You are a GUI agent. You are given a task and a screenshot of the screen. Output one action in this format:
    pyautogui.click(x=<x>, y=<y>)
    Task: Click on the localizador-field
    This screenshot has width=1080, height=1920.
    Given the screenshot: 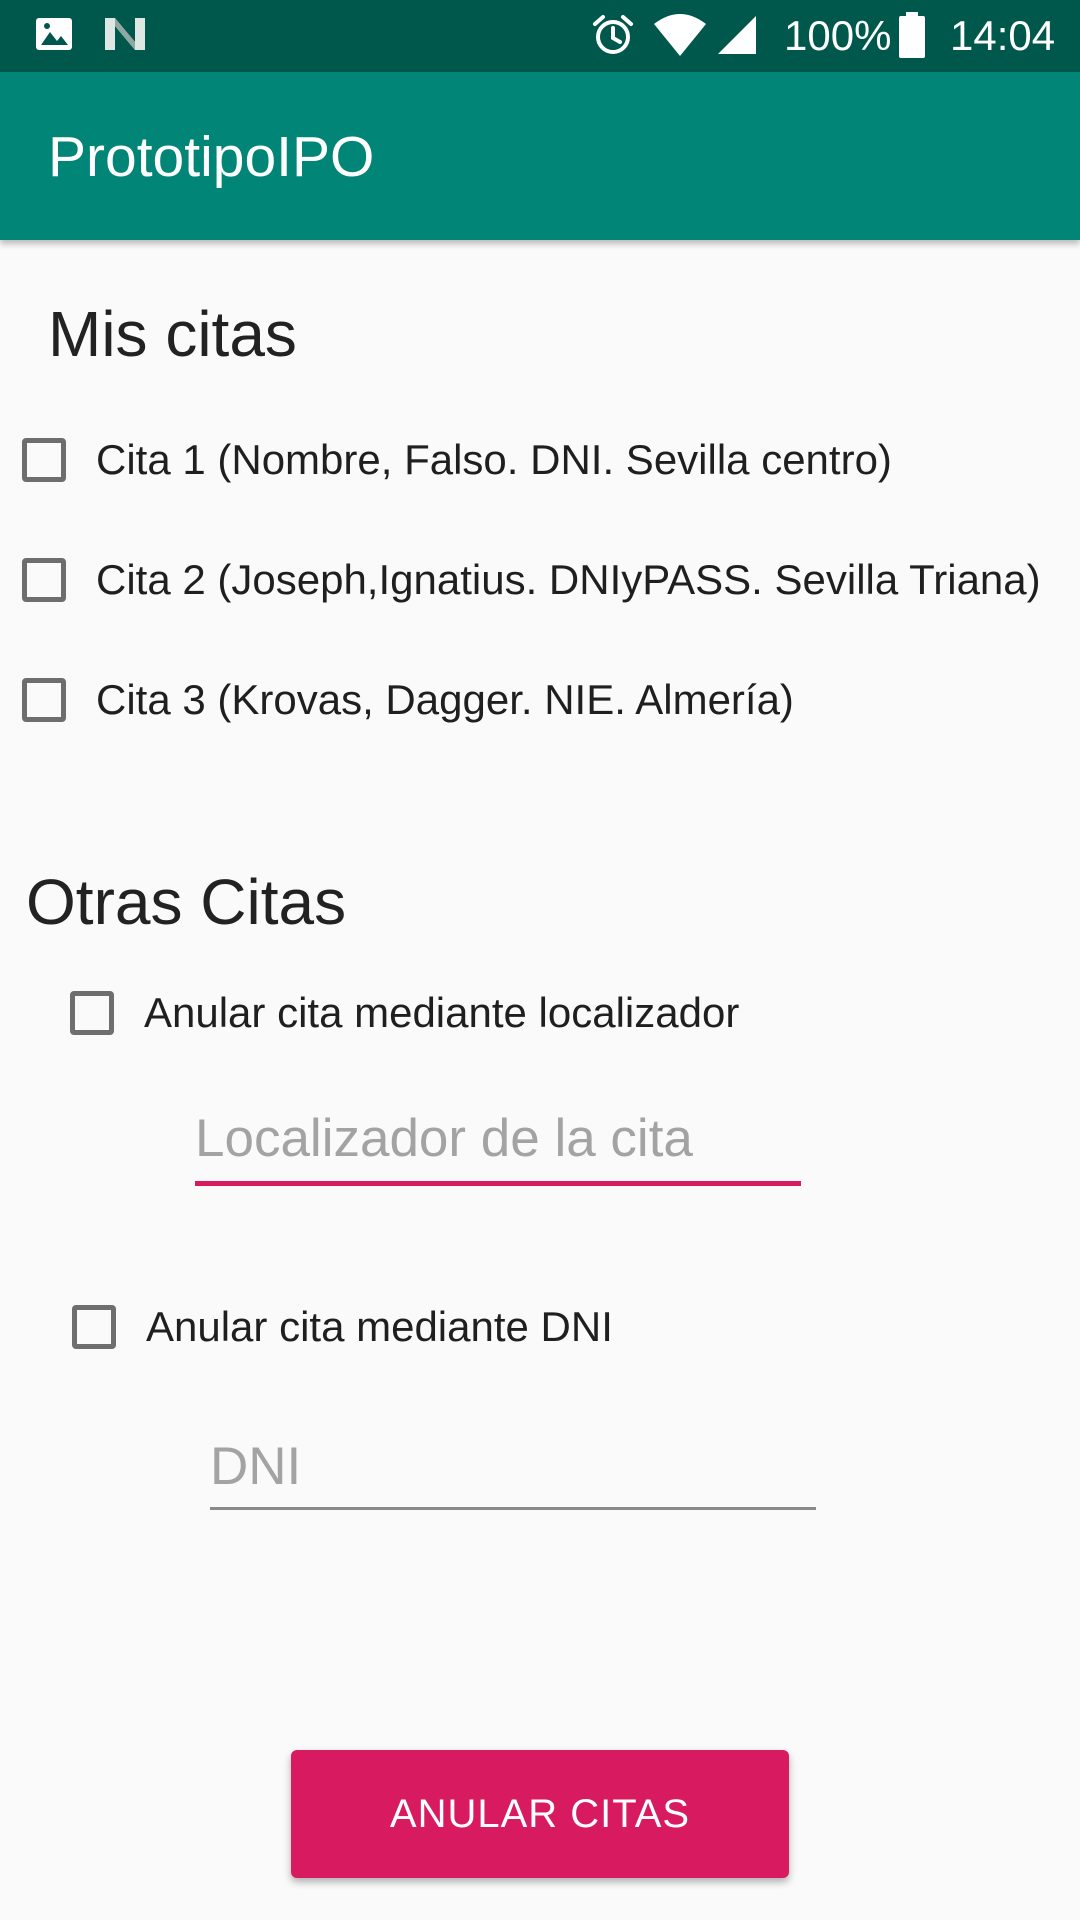 What is the action you would take?
    pyautogui.click(x=498, y=1145)
    